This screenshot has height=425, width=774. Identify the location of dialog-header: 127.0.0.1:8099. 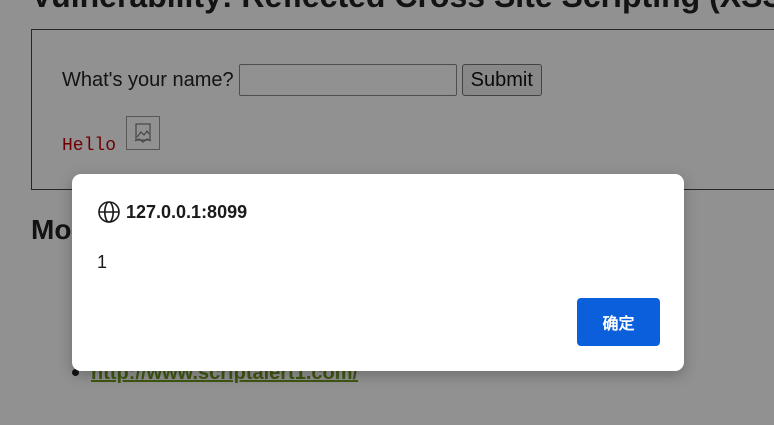
(172, 212).